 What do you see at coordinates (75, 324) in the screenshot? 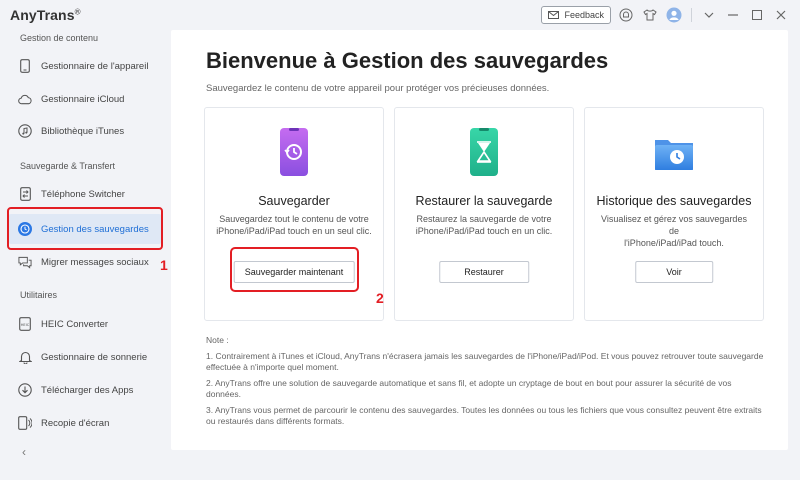
I see `sidebar-item-label: HEIC Converter` at bounding box center [75, 324].